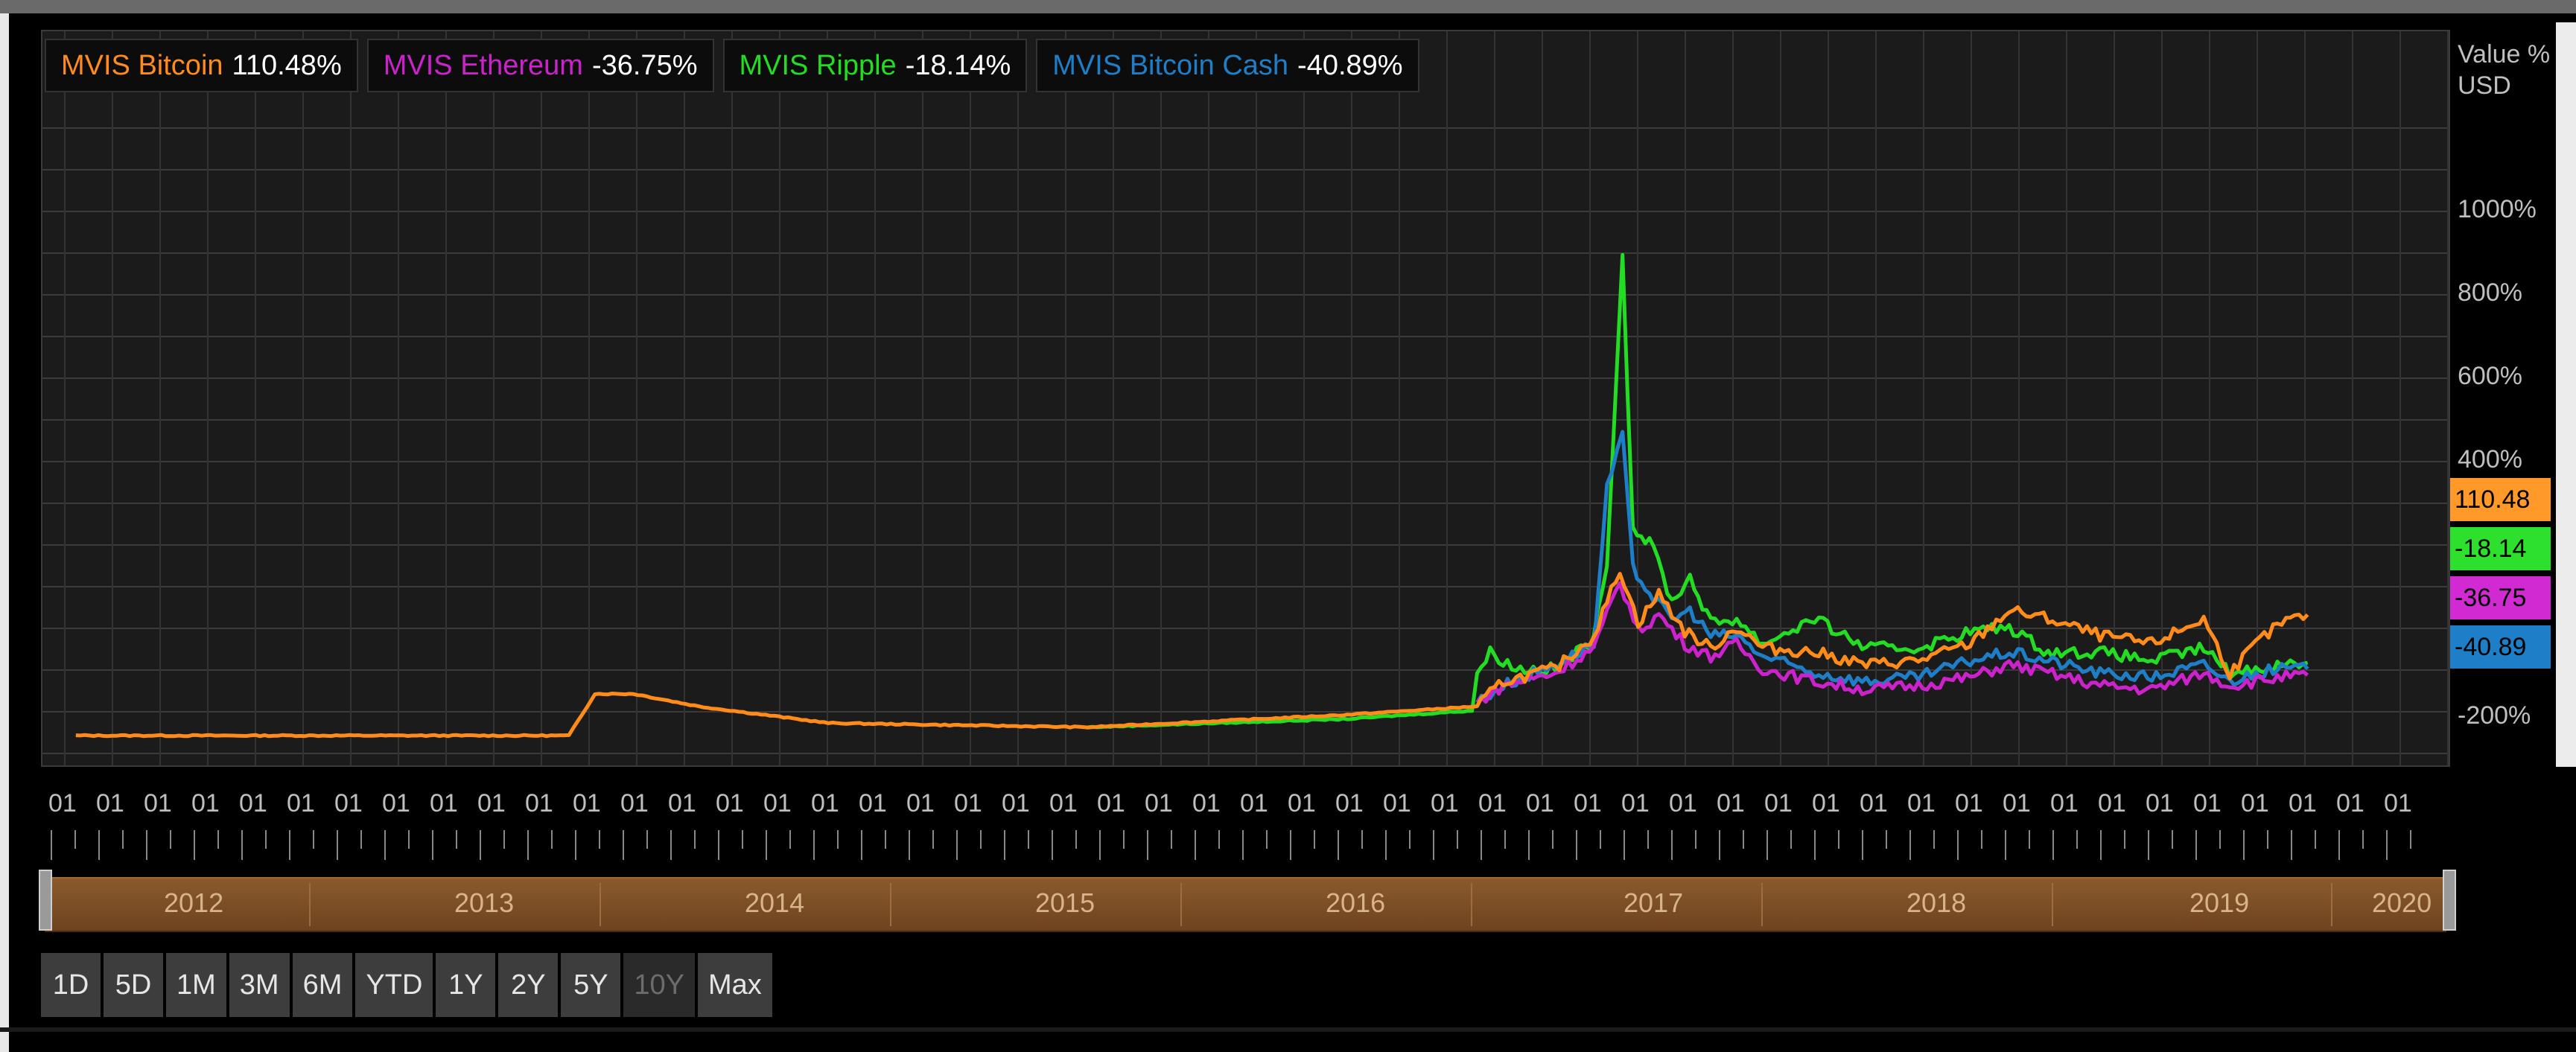  I want to click on navigator-year-2014: 2014, so click(775, 902).